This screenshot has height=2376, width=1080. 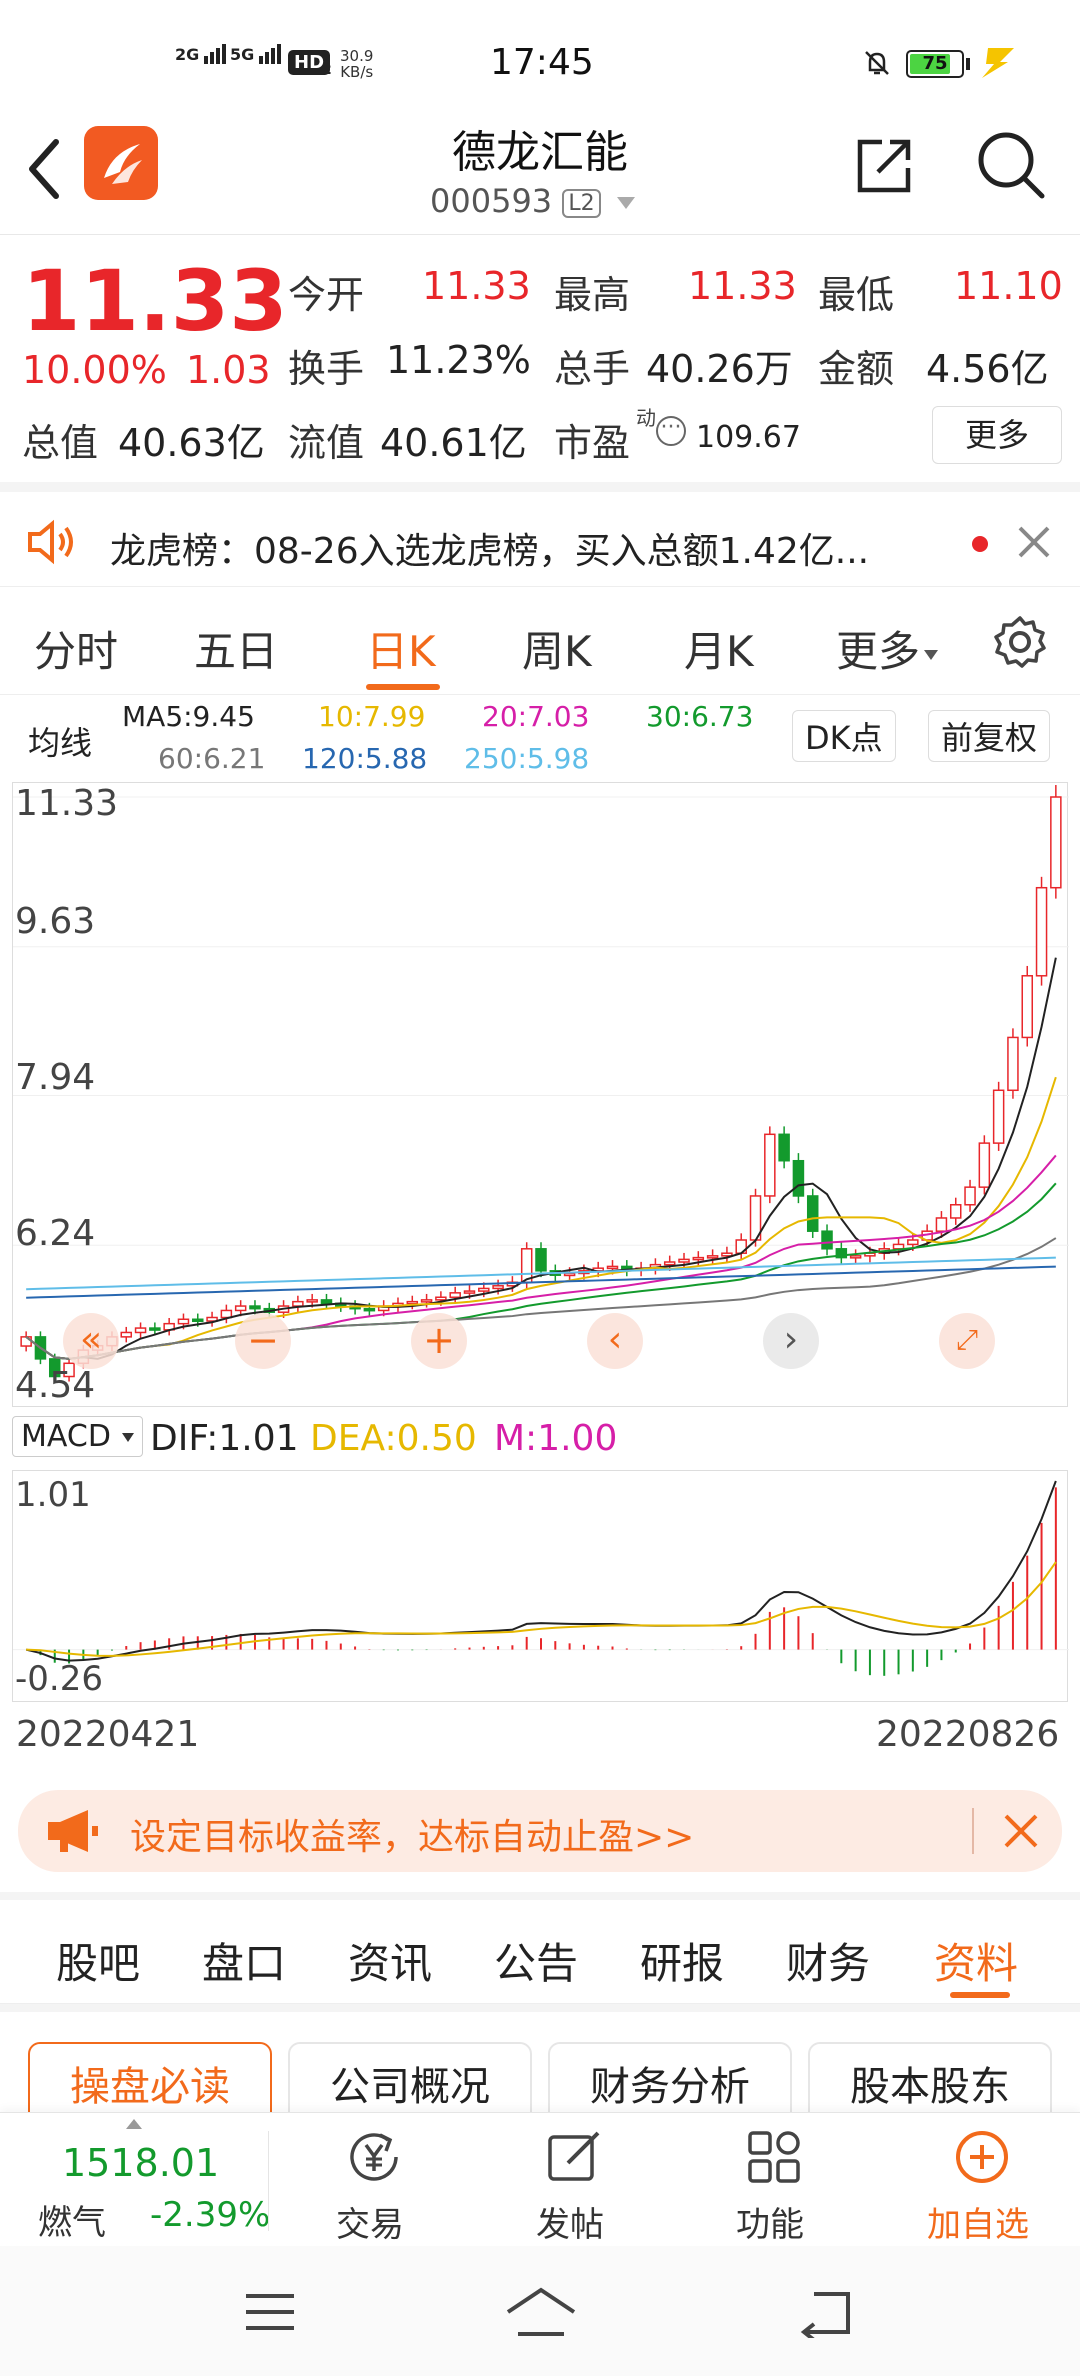 What do you see at coordinates (997, 435) in the screenshot?
I see `more-button: 更多` at bounding box center [997, 435].